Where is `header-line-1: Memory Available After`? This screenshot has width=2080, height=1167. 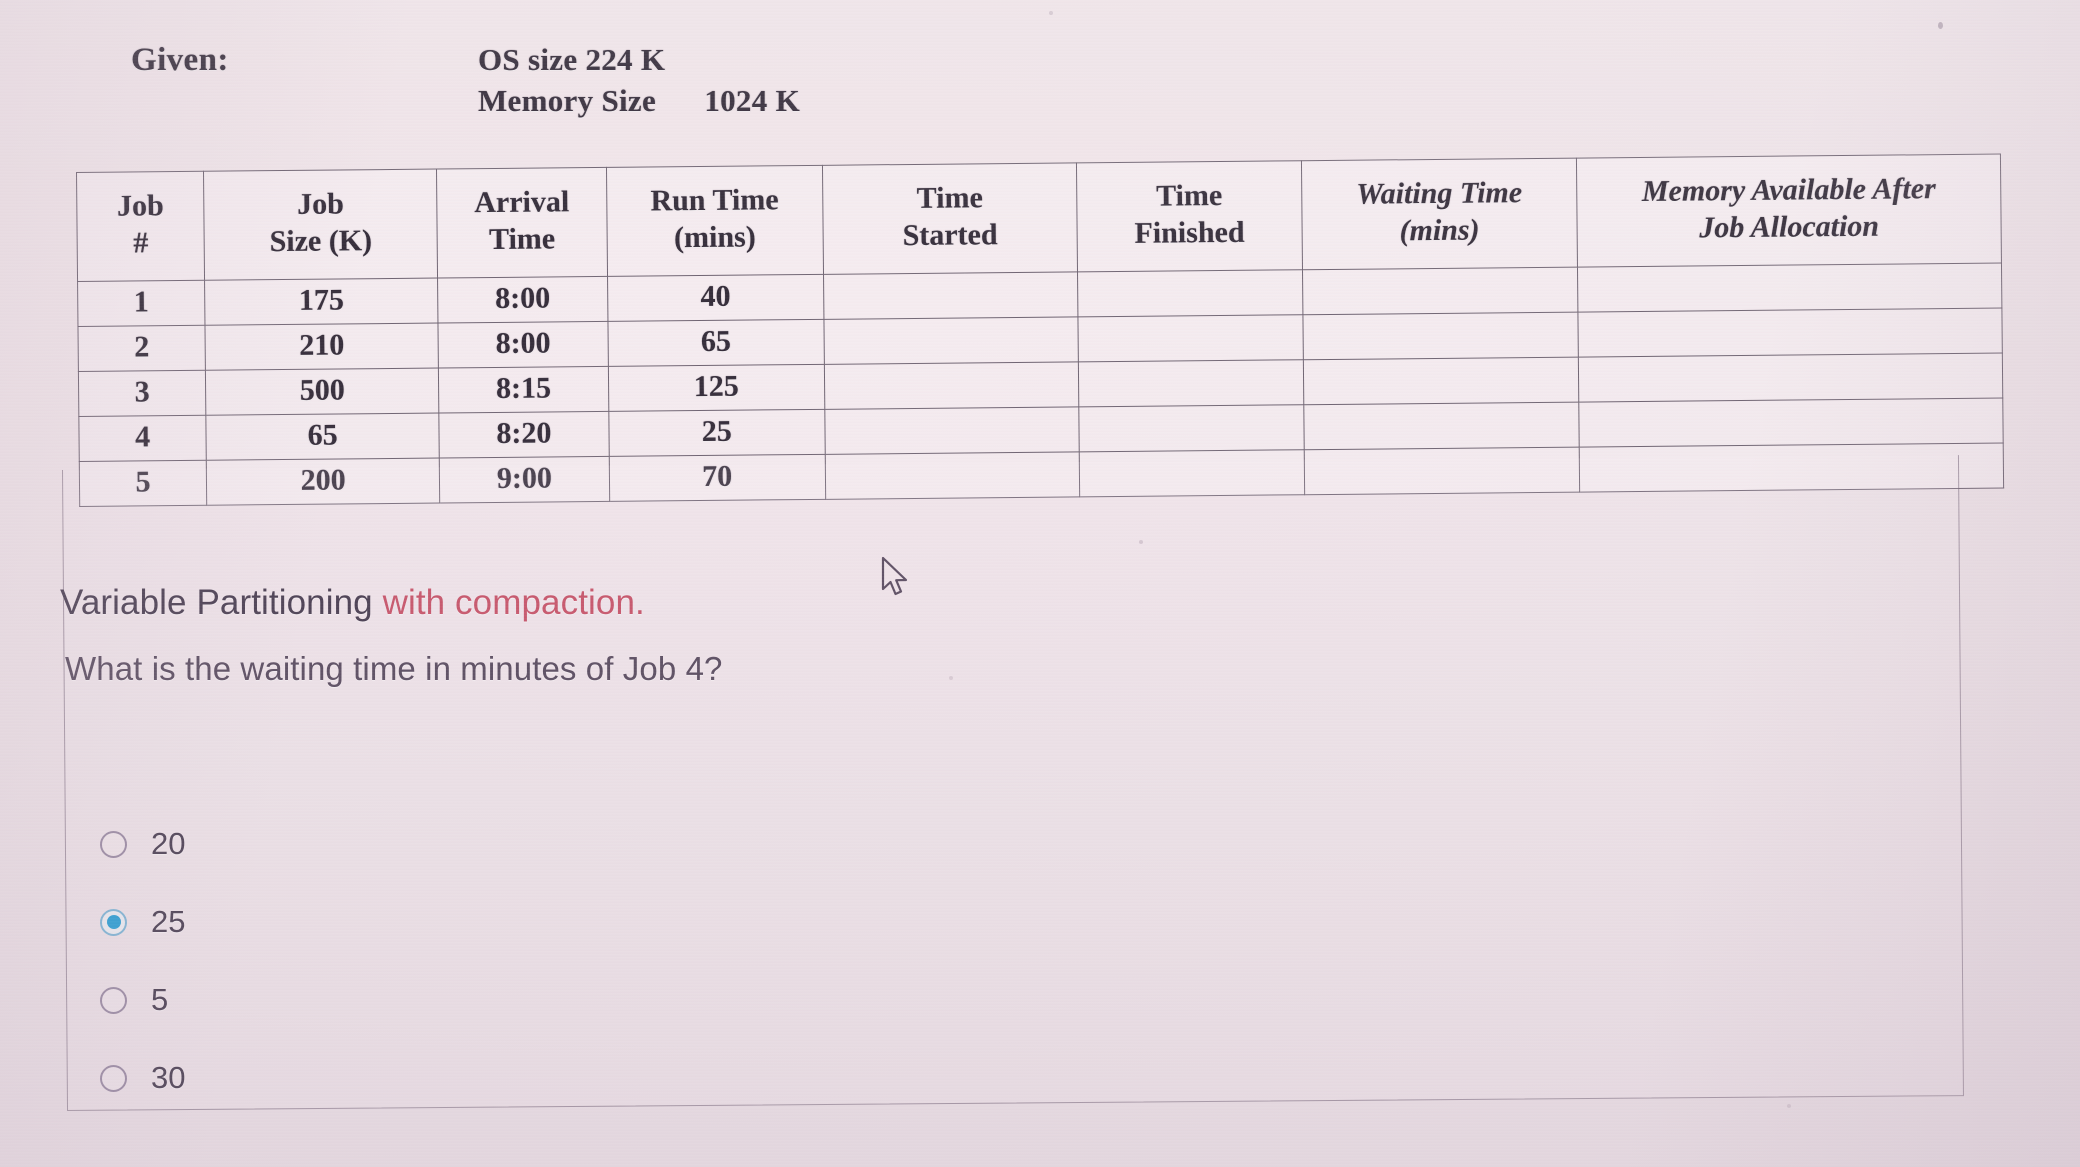
header-line-1: Memory Available After is located at coordinates (1788, 190).